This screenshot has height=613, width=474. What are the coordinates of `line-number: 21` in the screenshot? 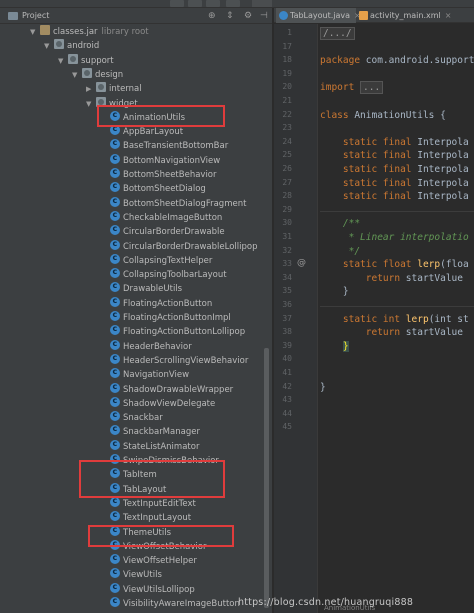 It's located at (287, 100).